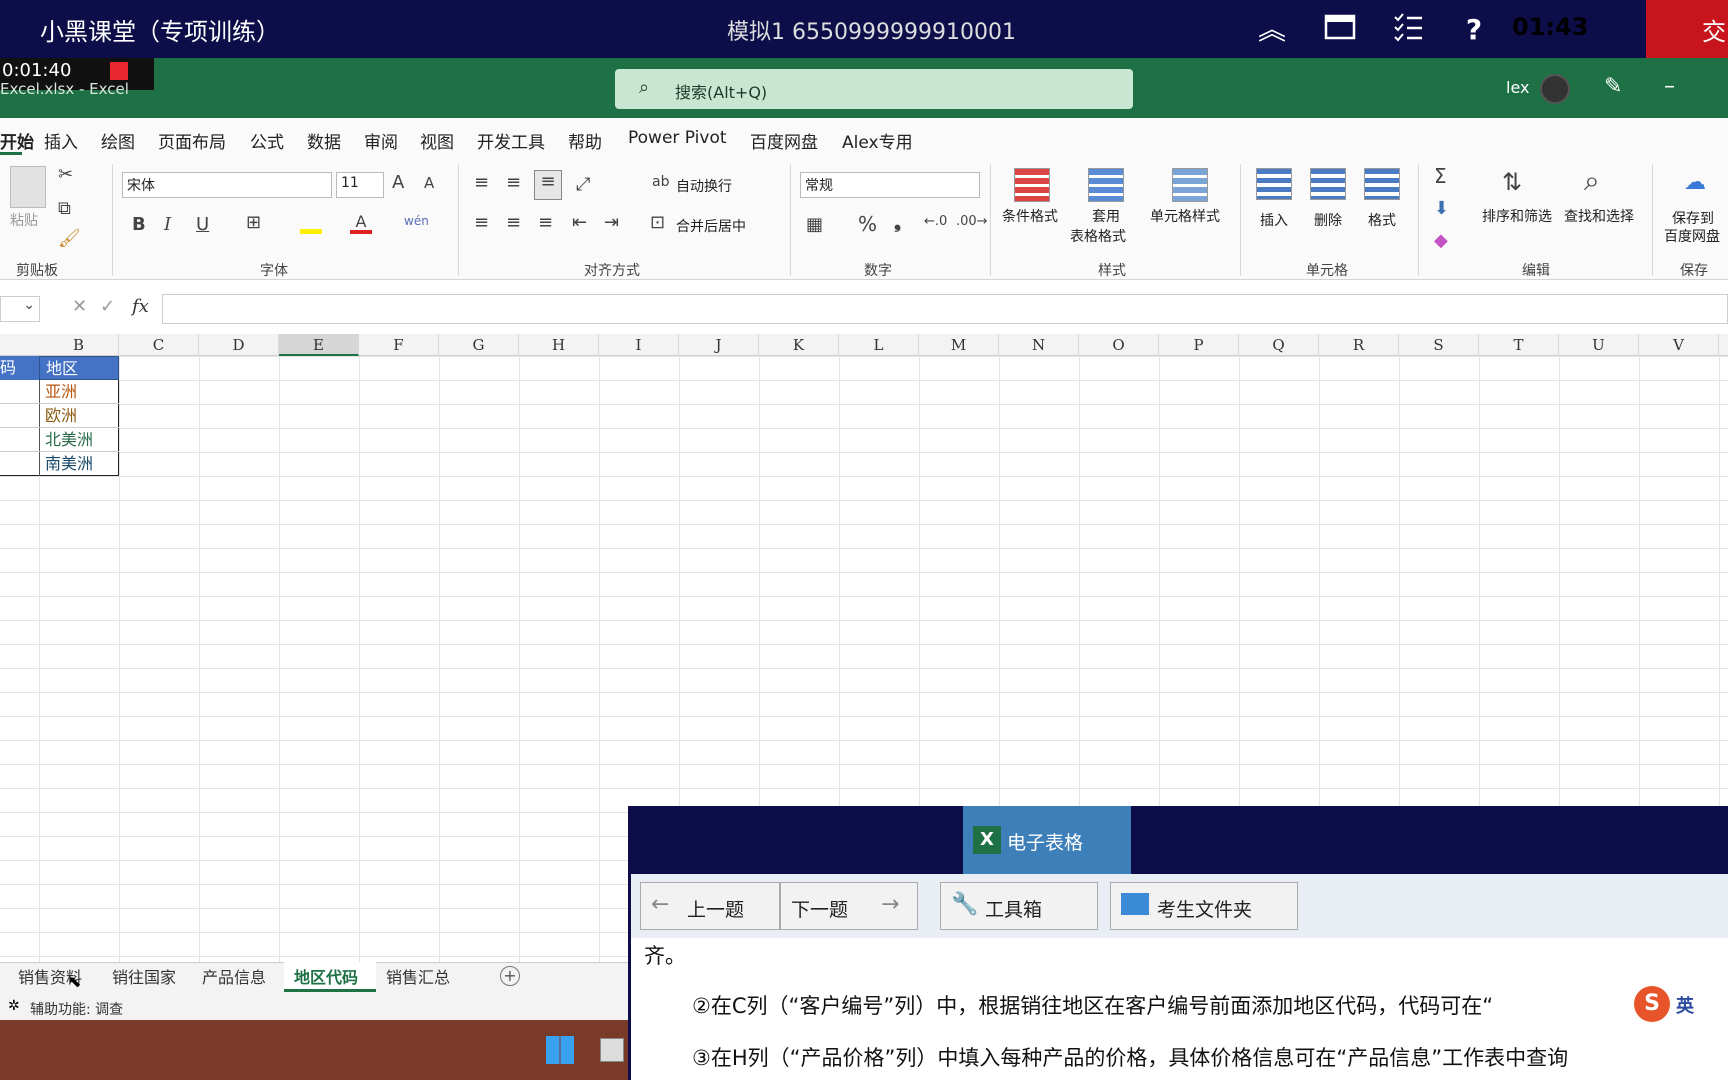 This screenshot has width=1728, height=1080. Describe the element at coordinates (481, 222) in the screenshot. I see `align-left-icon: ≡` at that location.